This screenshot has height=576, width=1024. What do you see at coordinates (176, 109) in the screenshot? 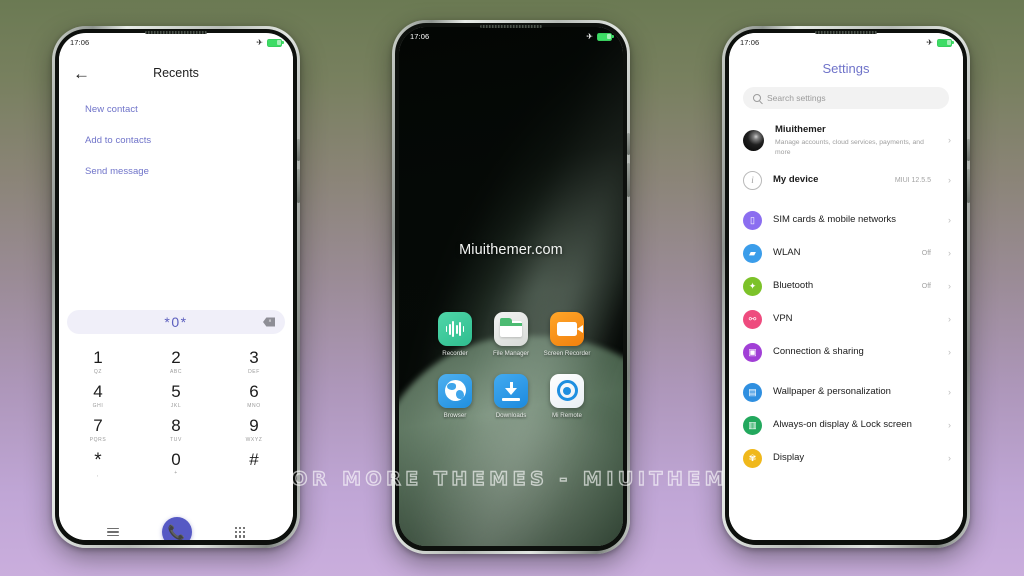
I see `new-contact-action: New contact` at bounding box center [176, 109].